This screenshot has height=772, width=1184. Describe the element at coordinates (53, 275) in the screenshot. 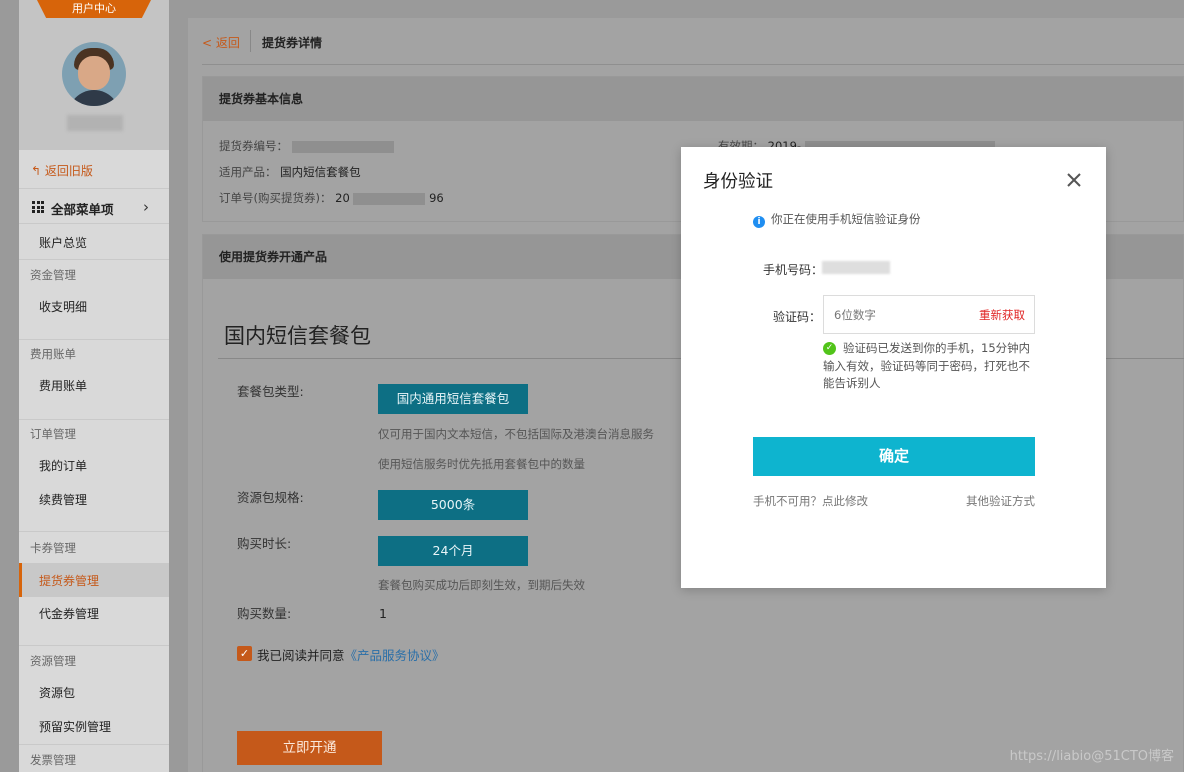

I see `sidebar-group-funds: 资金管理` at that location.